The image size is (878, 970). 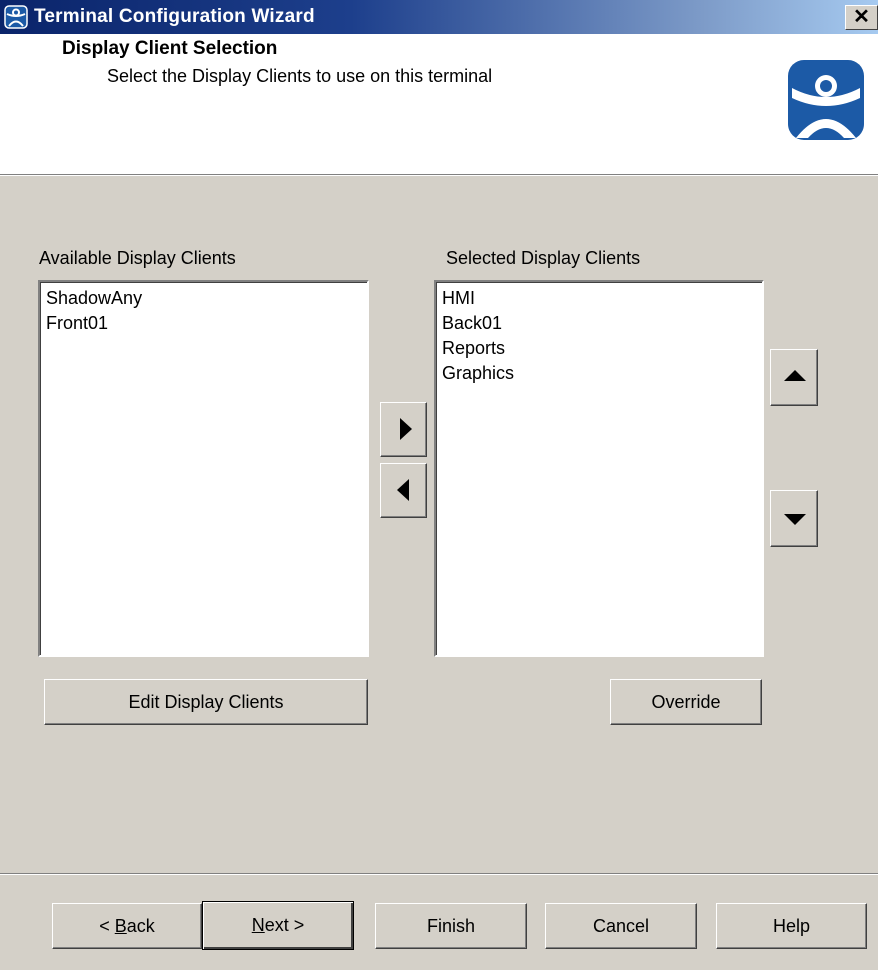 I want to click on close-icon: ✕, so click(x=861, y=17).